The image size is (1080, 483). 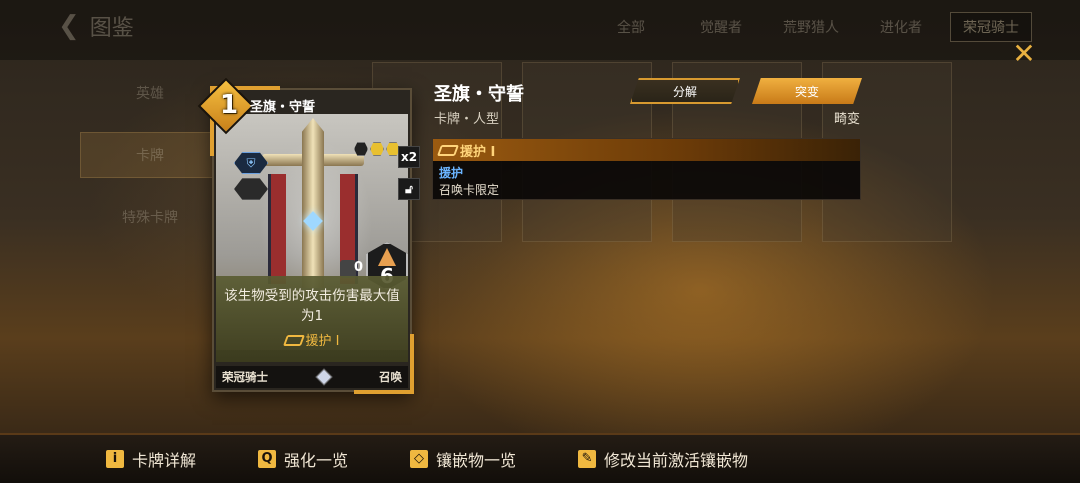 I want to click on back-button: ❮ 图鉴, so click(x=96, y=26).